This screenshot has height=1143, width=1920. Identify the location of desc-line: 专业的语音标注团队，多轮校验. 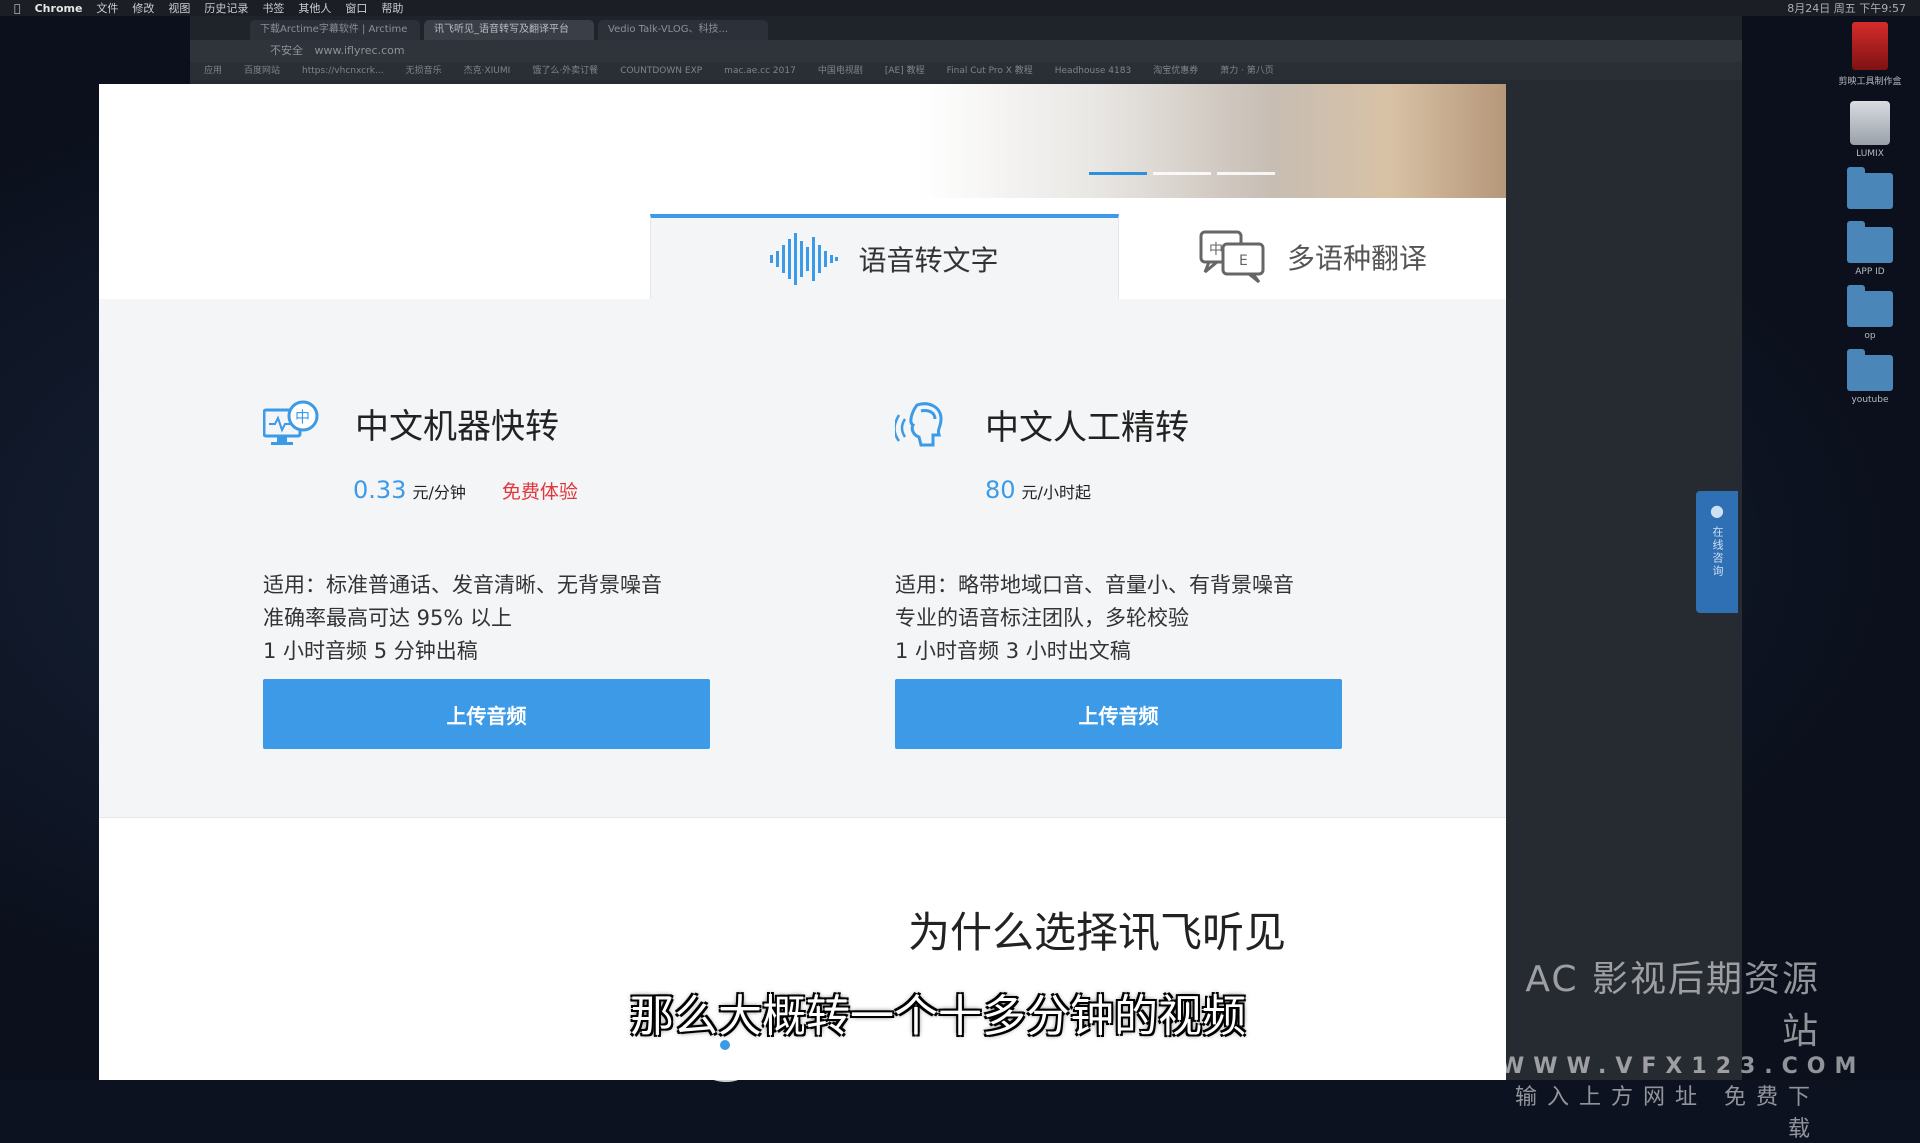
(1042, 618).